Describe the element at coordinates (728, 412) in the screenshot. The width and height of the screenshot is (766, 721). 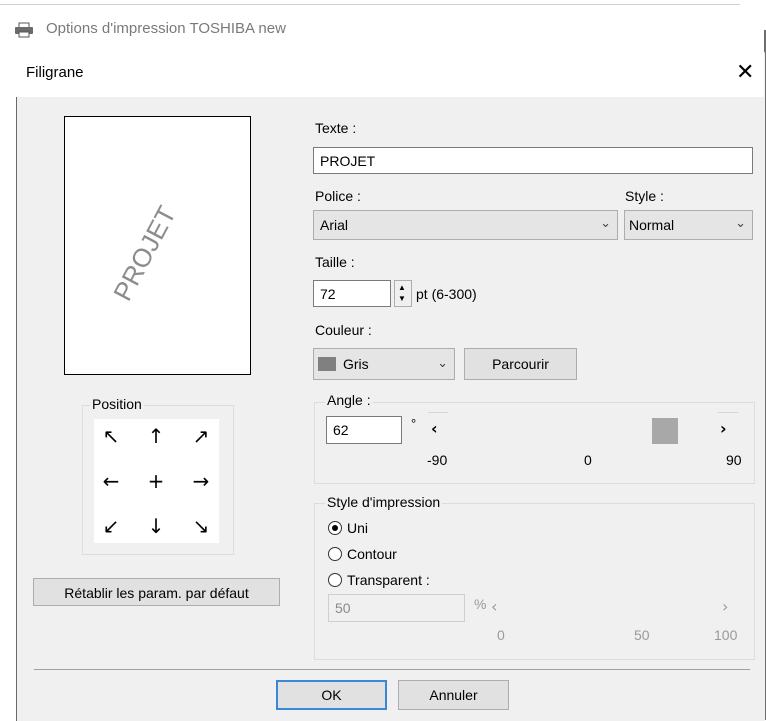
I see `angle-slider-track-right` at that location.